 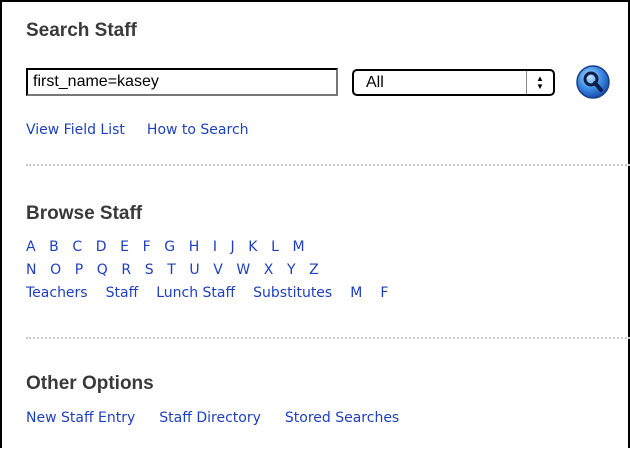 What do you see at coordinates (375, 82) in the screenshot?
I see `search-scope-value: All` at bounding box center [375, 82].